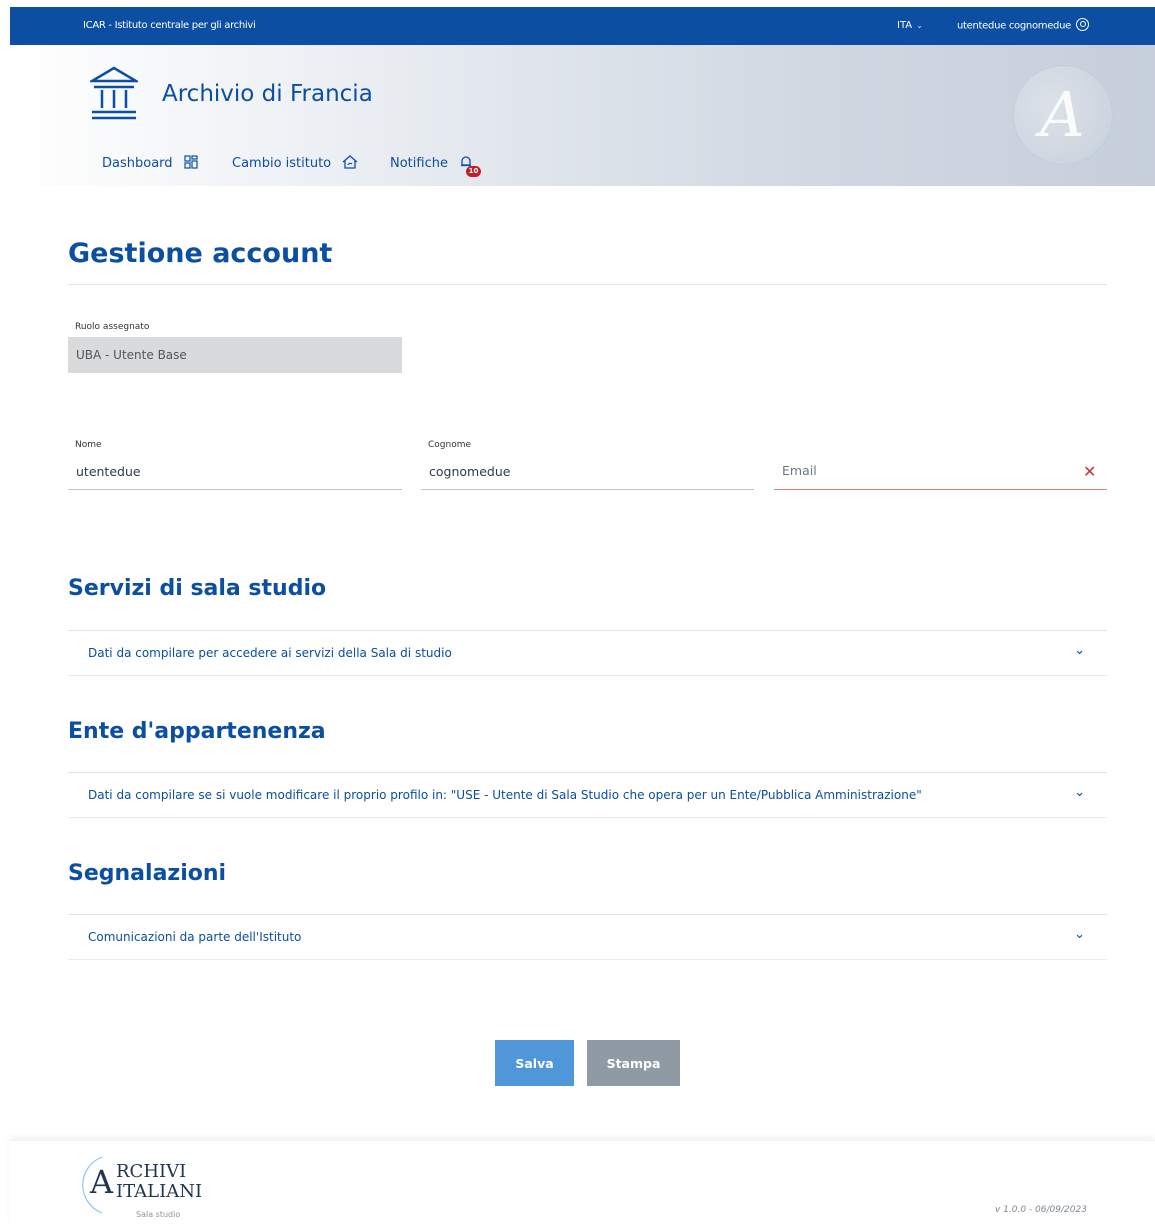 The width and height of the screenshot is (1155, 1225). Describe the element at coordinates (1041, 1210) in the screenshot. I see `version-label: v 1.0.0 - 06/09/2023` at that location.